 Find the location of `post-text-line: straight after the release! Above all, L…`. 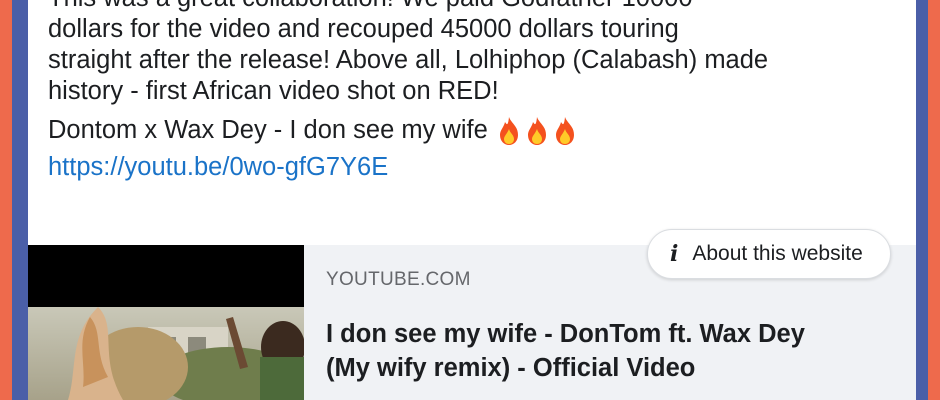

post-text-line: straight after the release! Above all, L… is located at coordinates (408, 60).